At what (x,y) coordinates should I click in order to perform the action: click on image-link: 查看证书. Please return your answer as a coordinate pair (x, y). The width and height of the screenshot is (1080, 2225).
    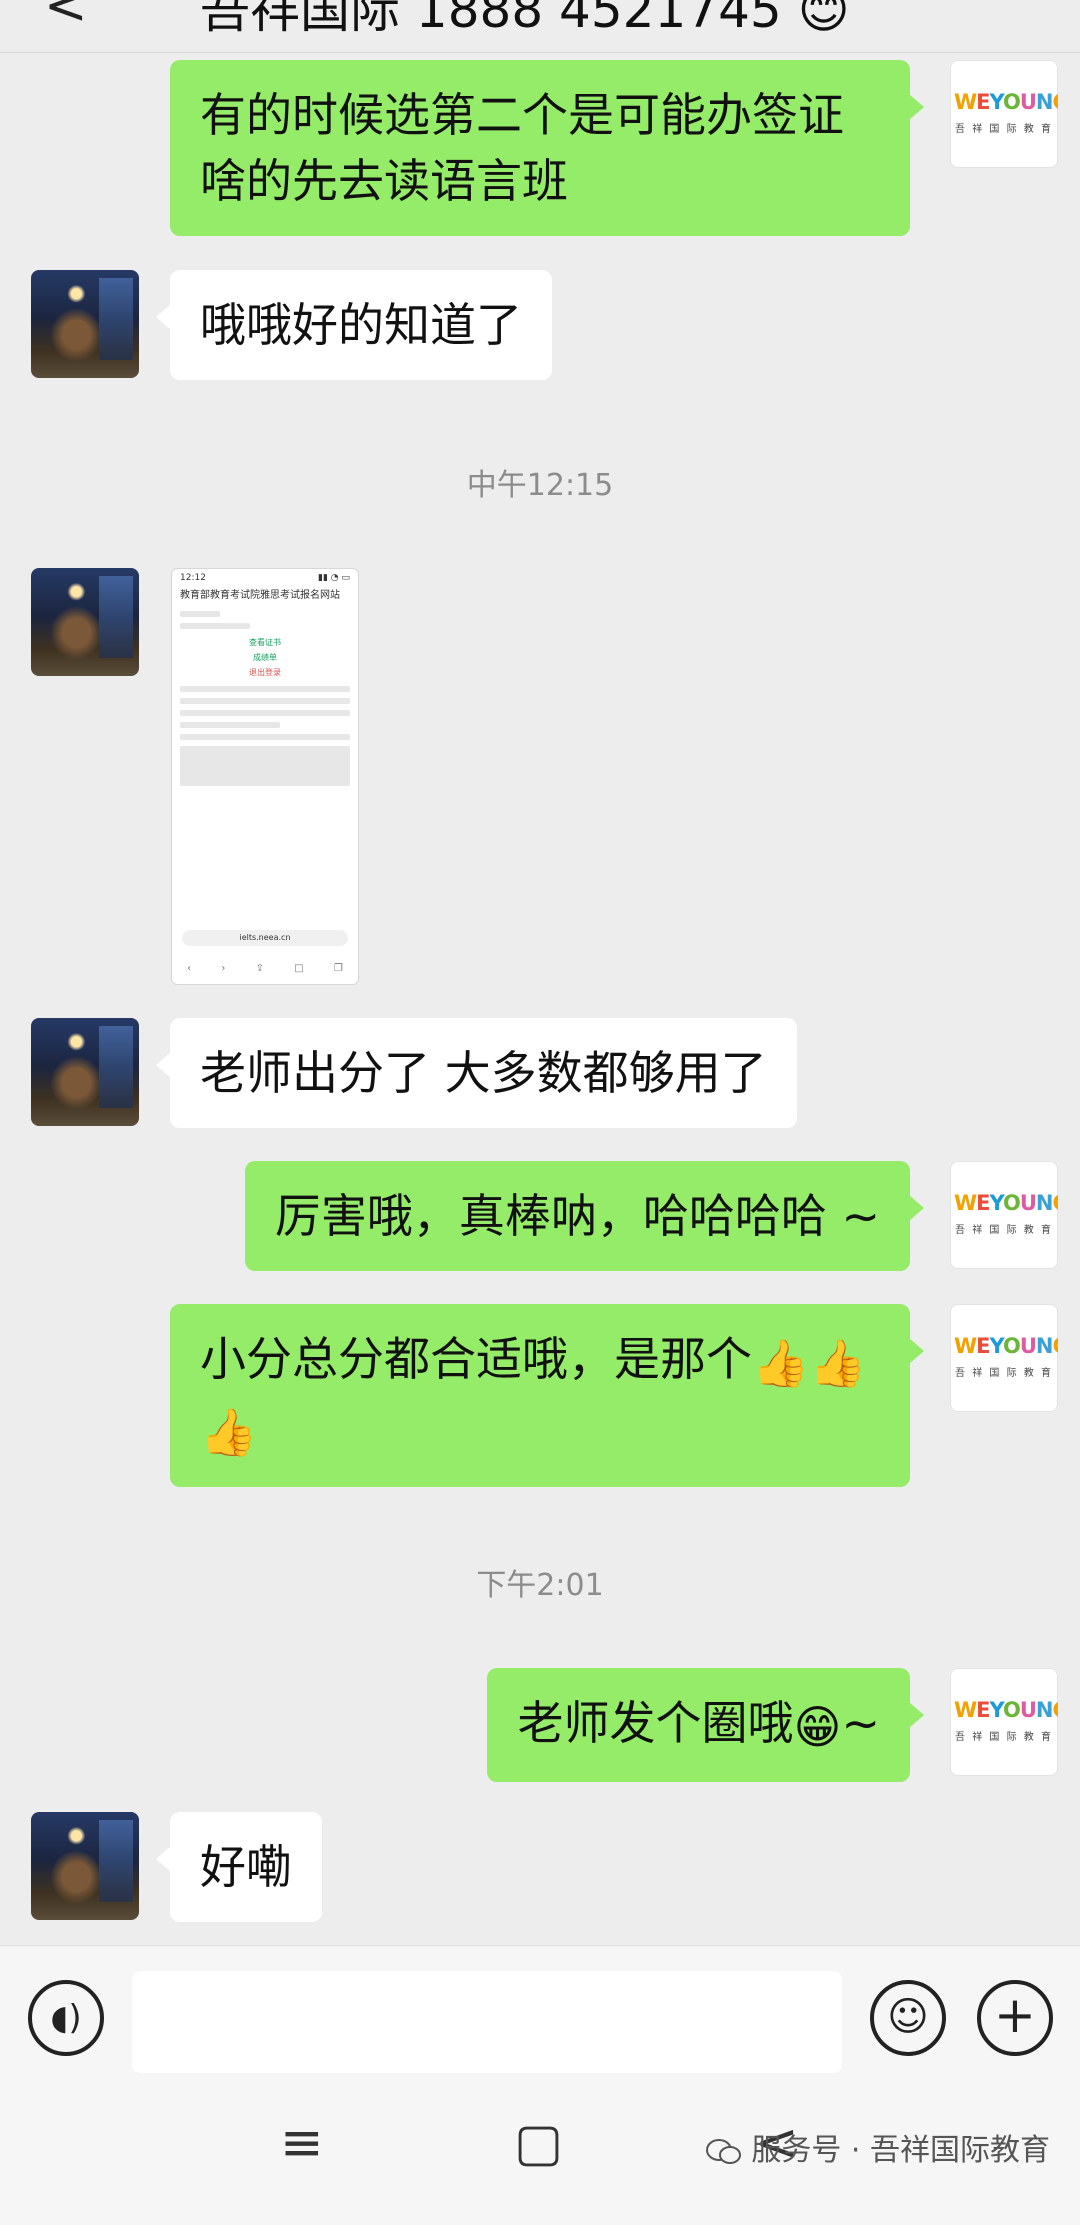
    Looking at the image, I should click on (265, 642).